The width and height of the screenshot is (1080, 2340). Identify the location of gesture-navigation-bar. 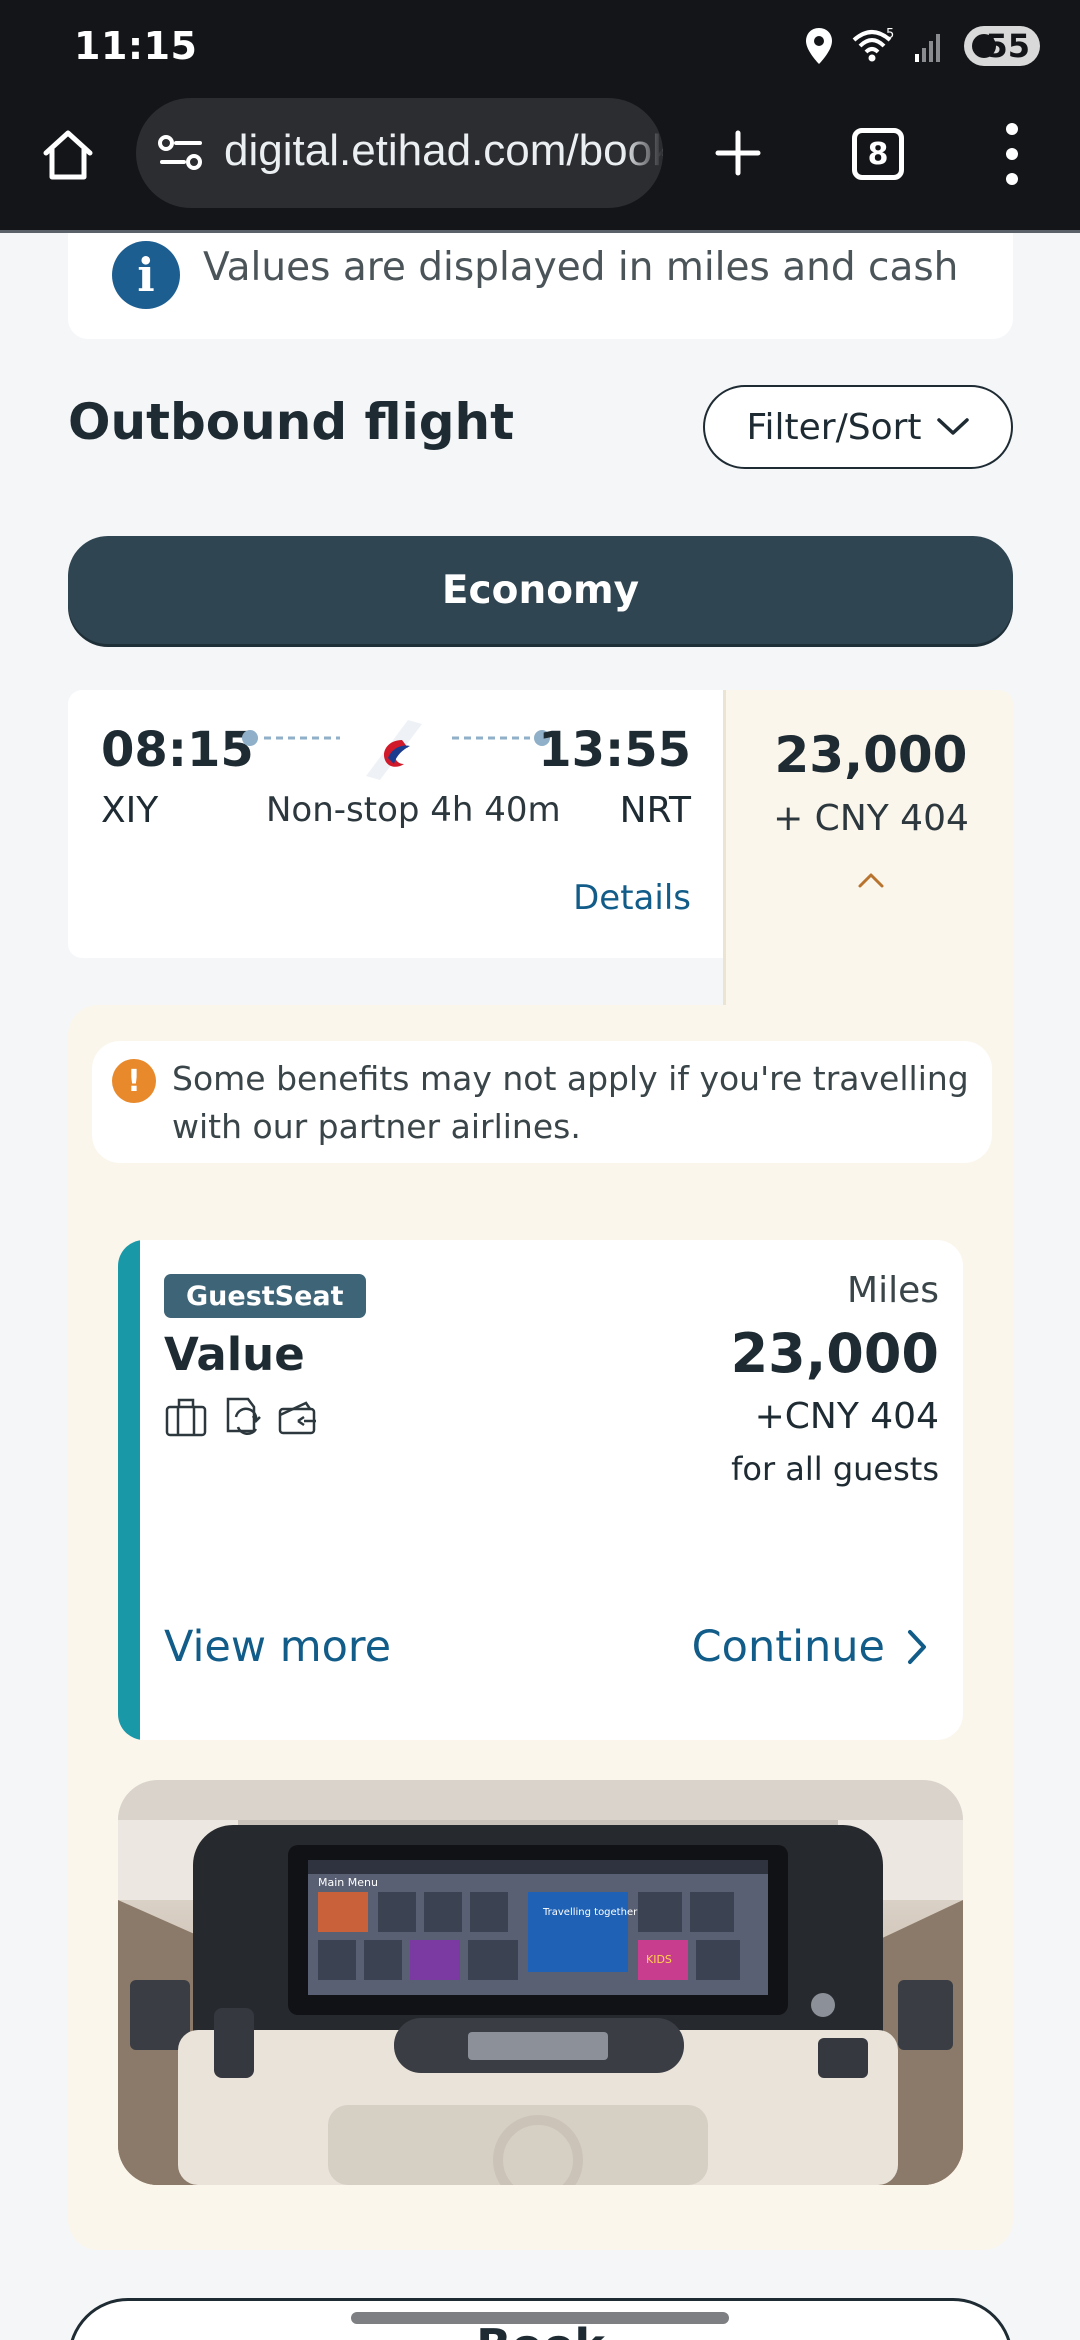
(540, 2318).